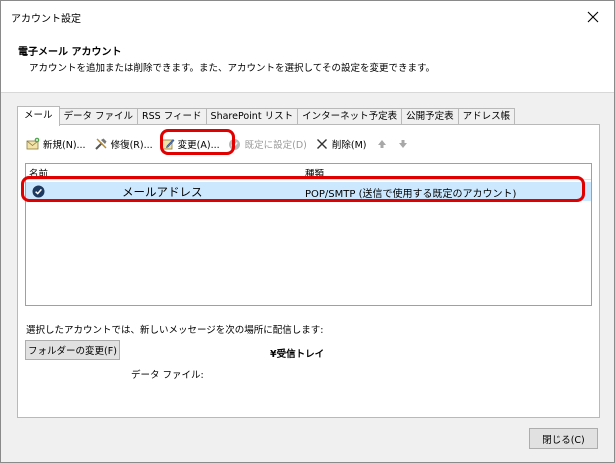 The width and height of the screenshot is (615, 463). I want to click on column-header-name: 名前, so click(38, 173).